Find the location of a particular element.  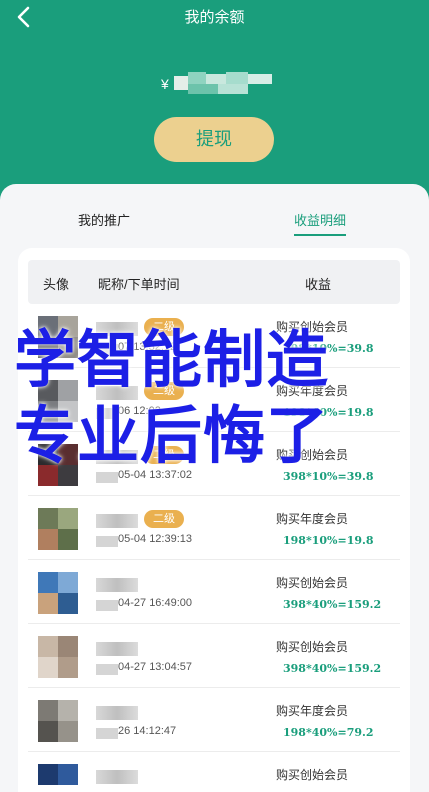

currency-symbol: ¥ is located at coordinates (165, 84).